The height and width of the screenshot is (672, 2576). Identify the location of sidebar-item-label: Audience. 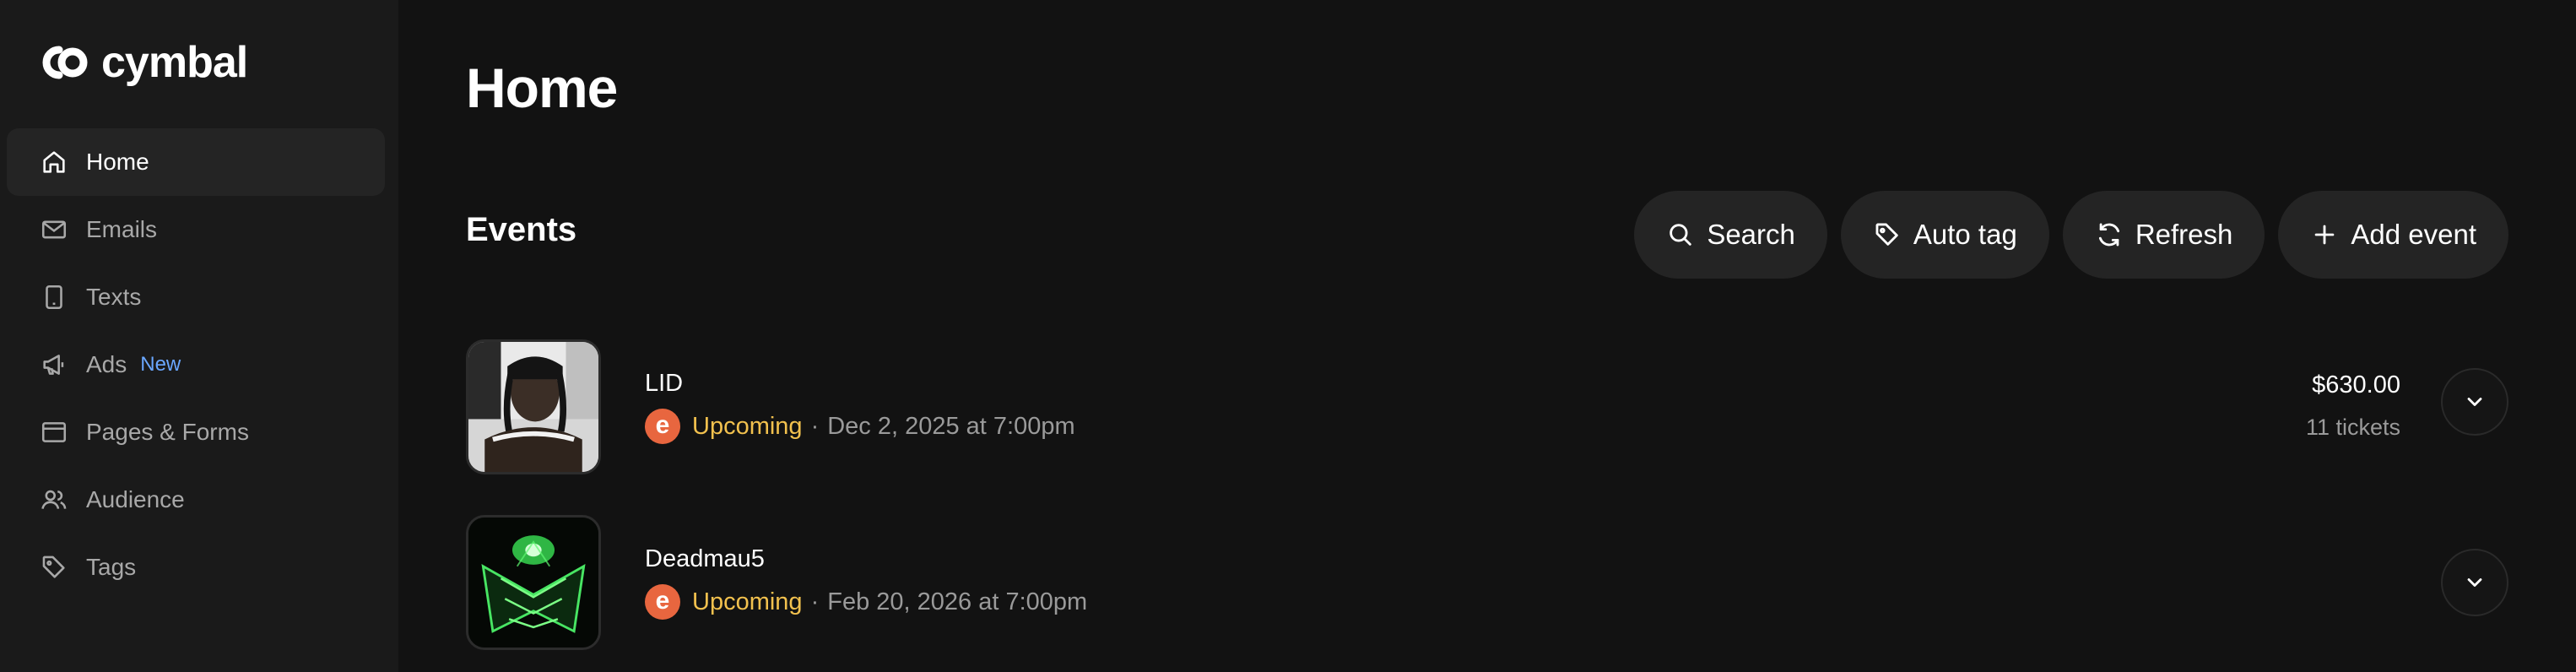
(135, 499).